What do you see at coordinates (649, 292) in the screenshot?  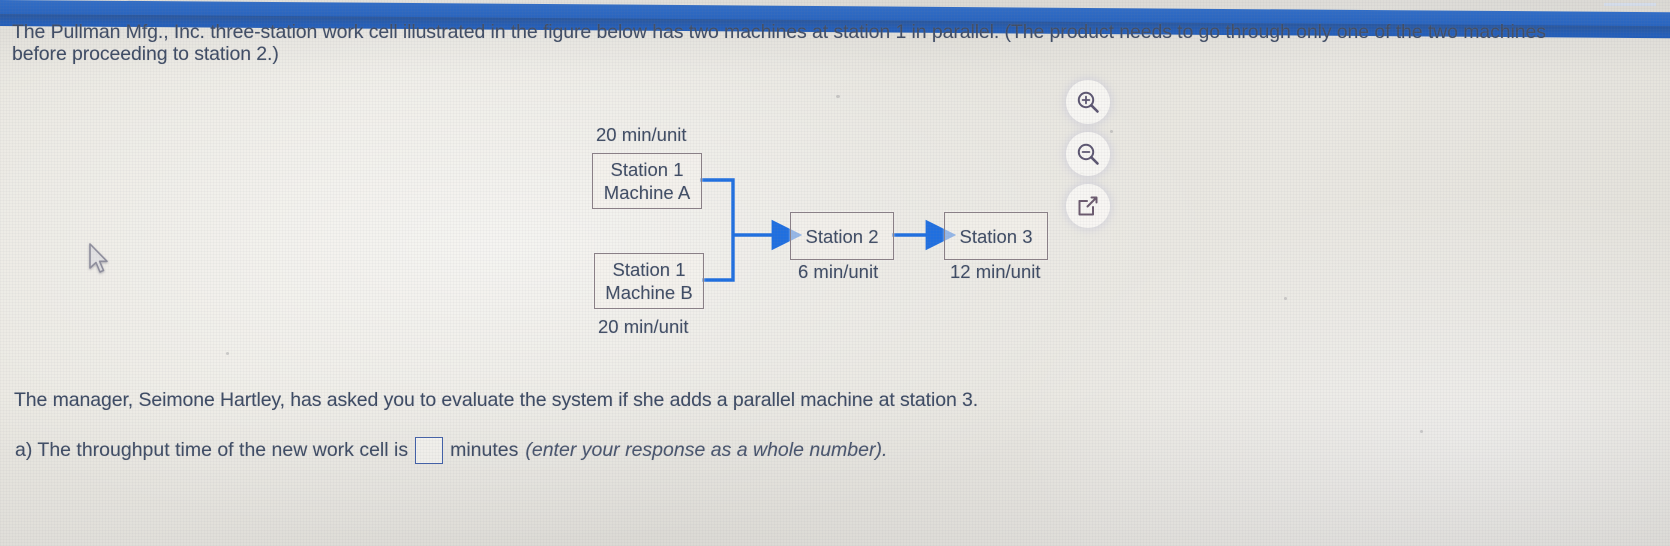 I see `node-label-line2: Machine B` at bounding box center [649, 292].